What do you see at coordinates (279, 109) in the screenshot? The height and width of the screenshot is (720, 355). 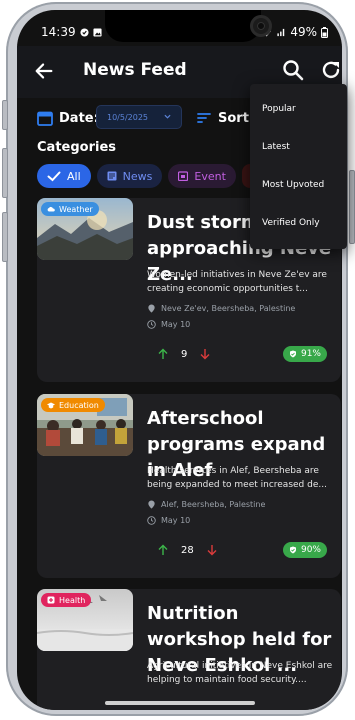 I see `sort-option-popular: Popular` at bounding box center [279, 109].